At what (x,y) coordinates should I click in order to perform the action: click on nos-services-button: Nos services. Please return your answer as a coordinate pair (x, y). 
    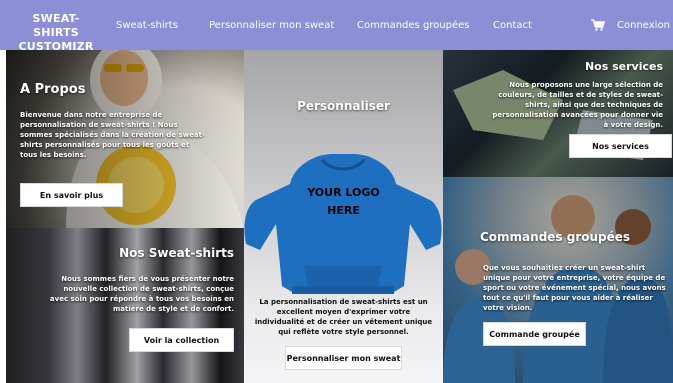
    Looking at the image, I should click on (620, 146).